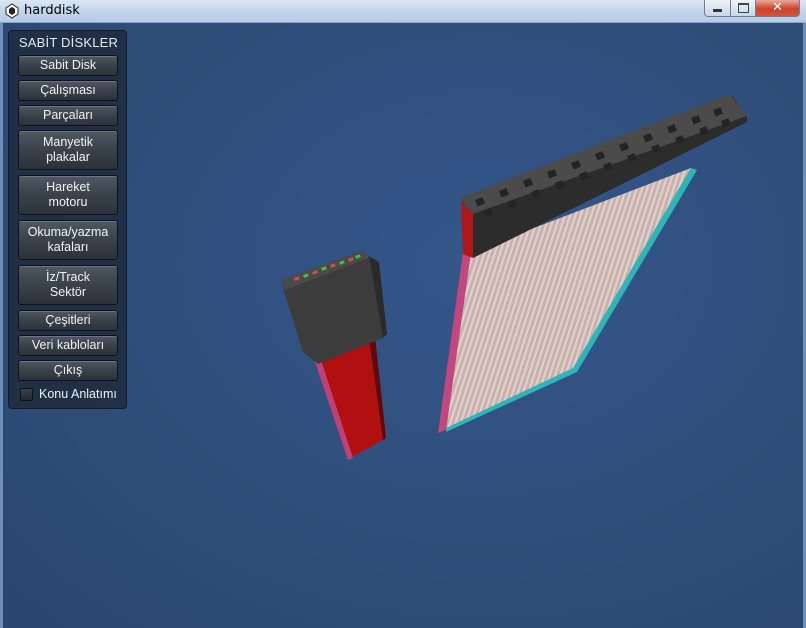 Image resolution: width=806 pixels, height=628 pixels. I want to click on konu-anlatimi-toggle: Konu Anlatımı, so click(68, 394).